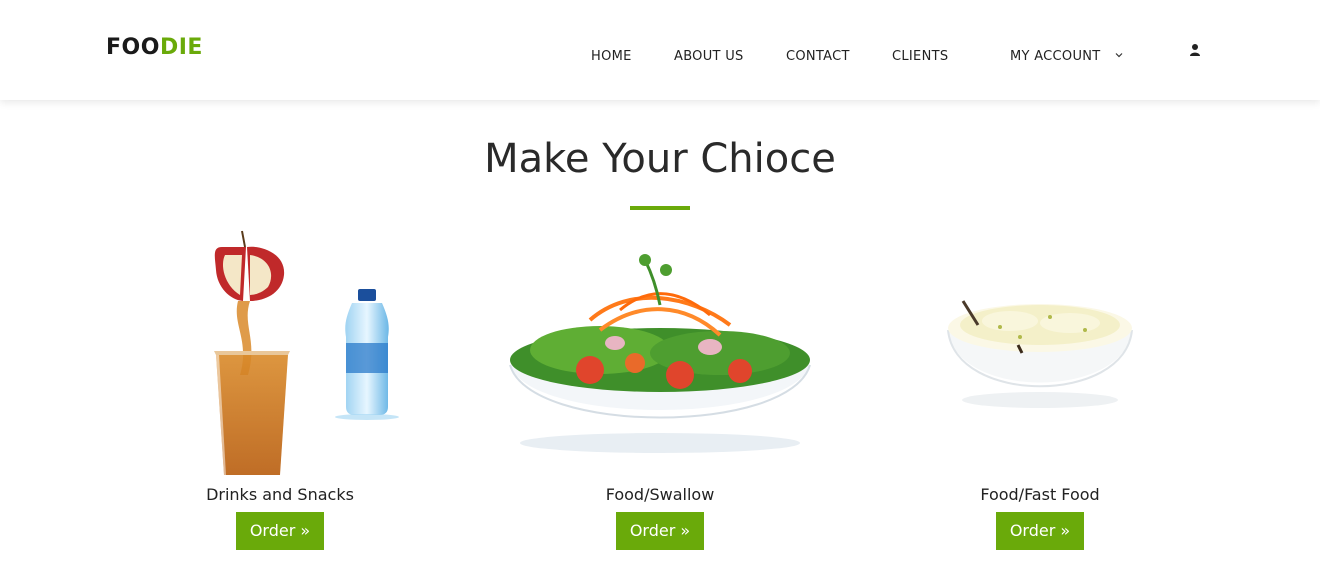 The image size is (1320, 581). I want to click on chevron-down-icon, so click(1119, 55).